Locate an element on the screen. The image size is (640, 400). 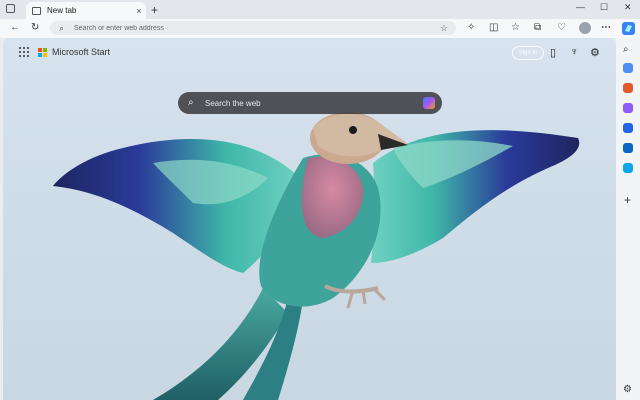
rewards-icon: ♆ is located at coordinates (574, 52).